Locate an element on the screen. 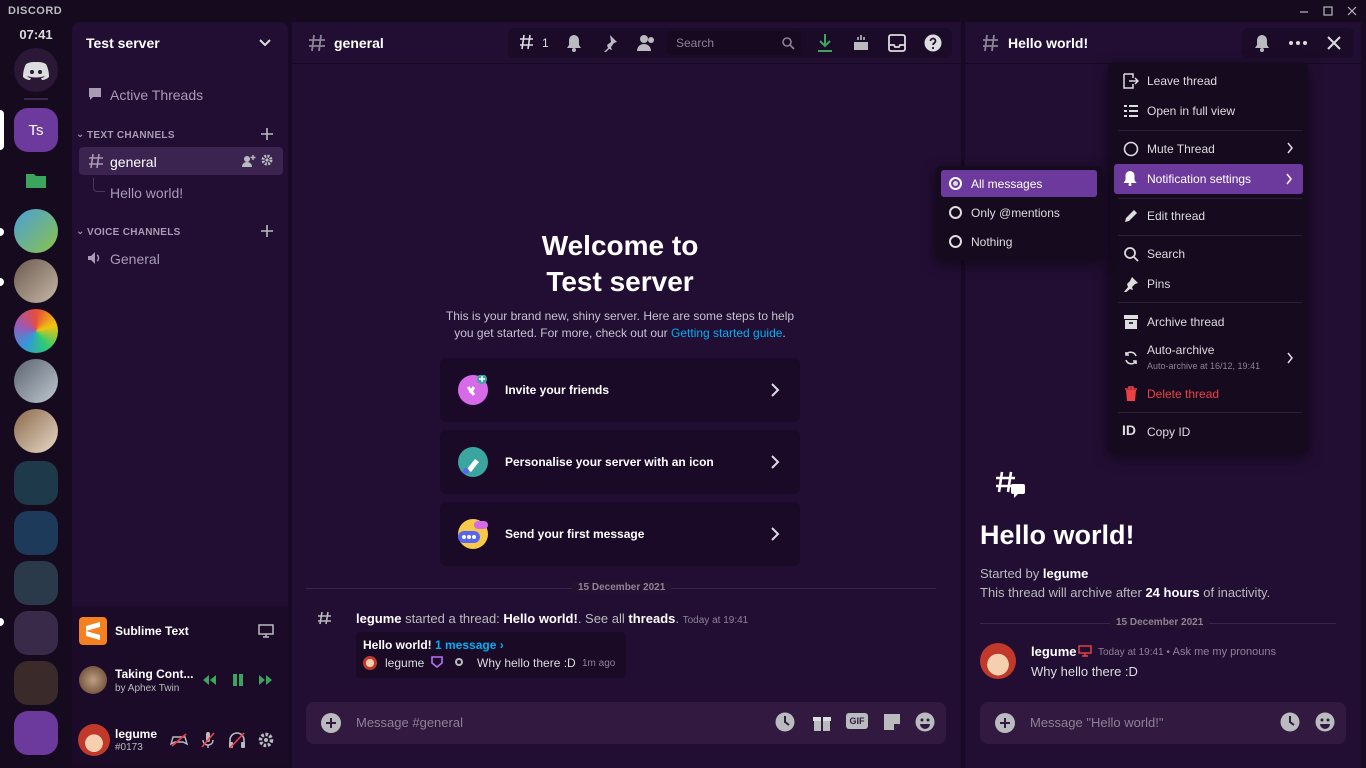  invite-friends-card is located at coordinates (620, 390).